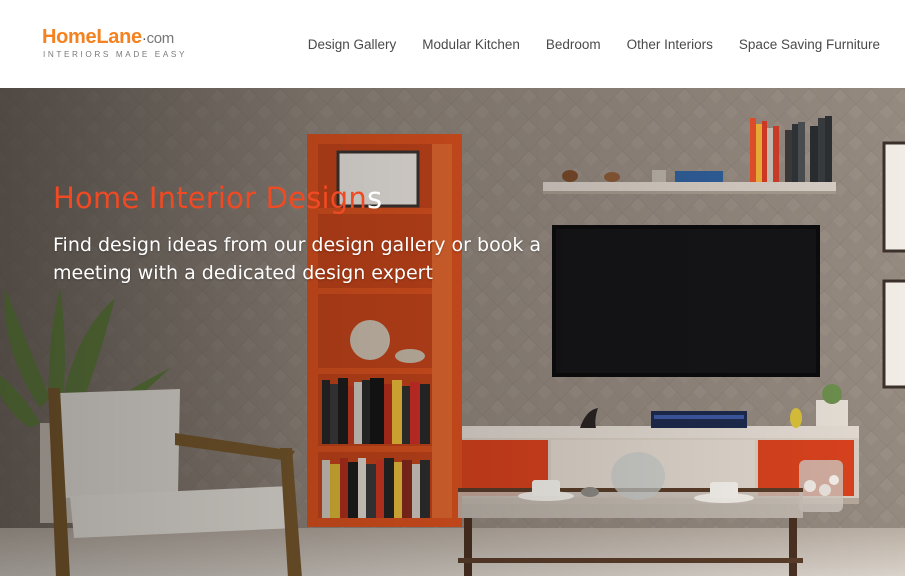 Image resolution: width=905 pixels, height=576 pixels. What do you see at coordinates (375, 198) in the screenshot?
I see `hero-title-rest: s` at bounding box center [375, 198].